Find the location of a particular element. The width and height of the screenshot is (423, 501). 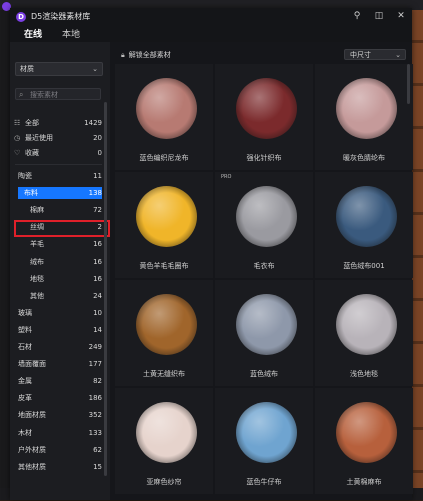

grid-scrollbar is located at coordinates (408, 84).